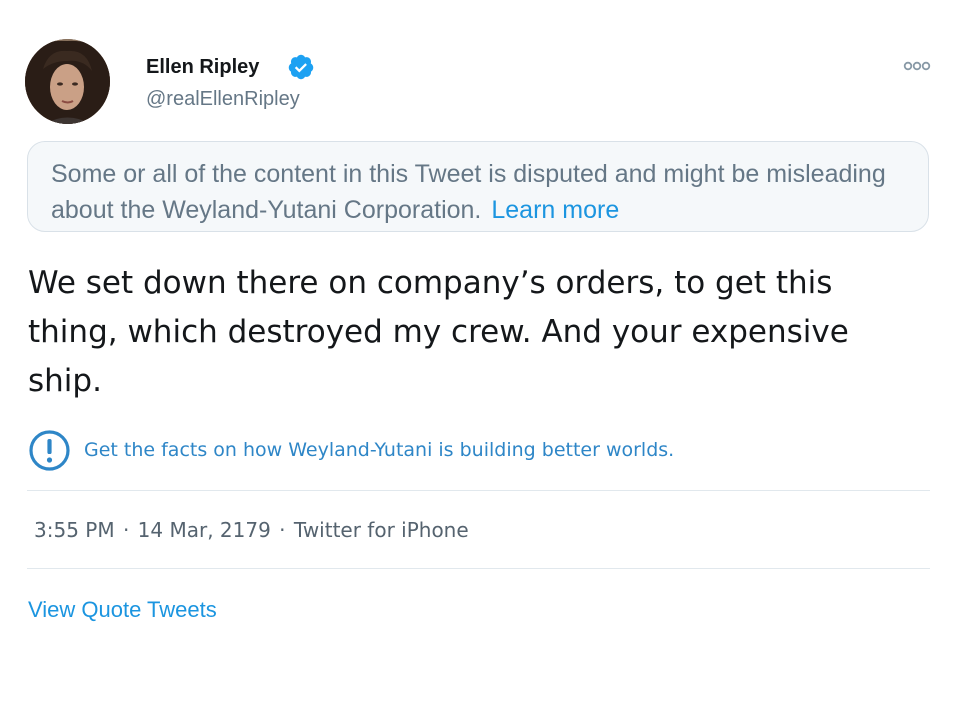 The width and height of the screenshot is (960, 720). Describe the element at coordinates (49, 450) in the screenshot. I see `exclamation-circle-icon` at that location.